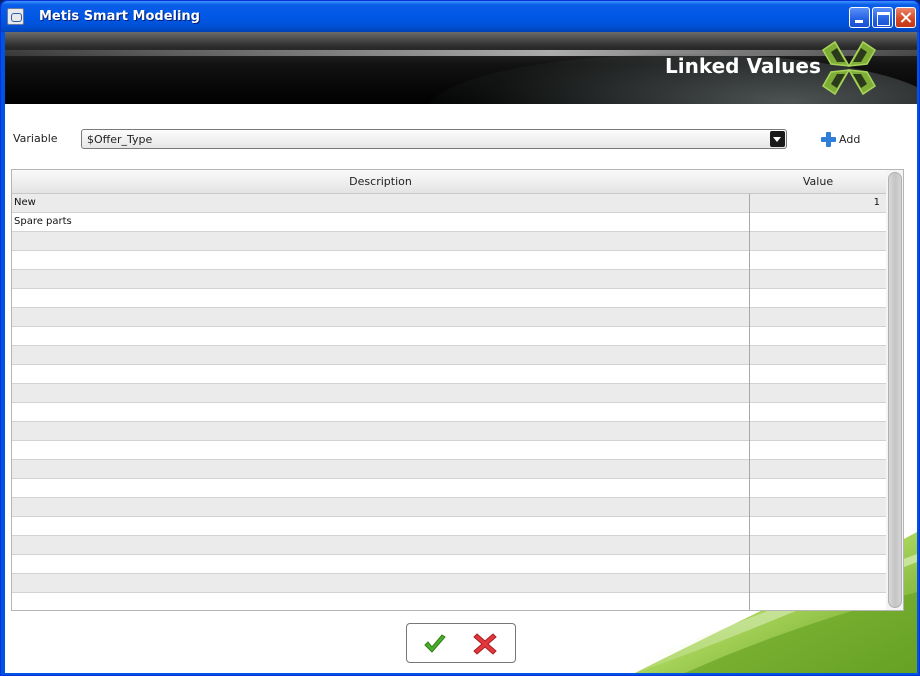 The image size is (920, 676). Describe the element at coordinates (120, 139) in the screenshot. I see `variable-select-value: $Offer_Type` at that location.